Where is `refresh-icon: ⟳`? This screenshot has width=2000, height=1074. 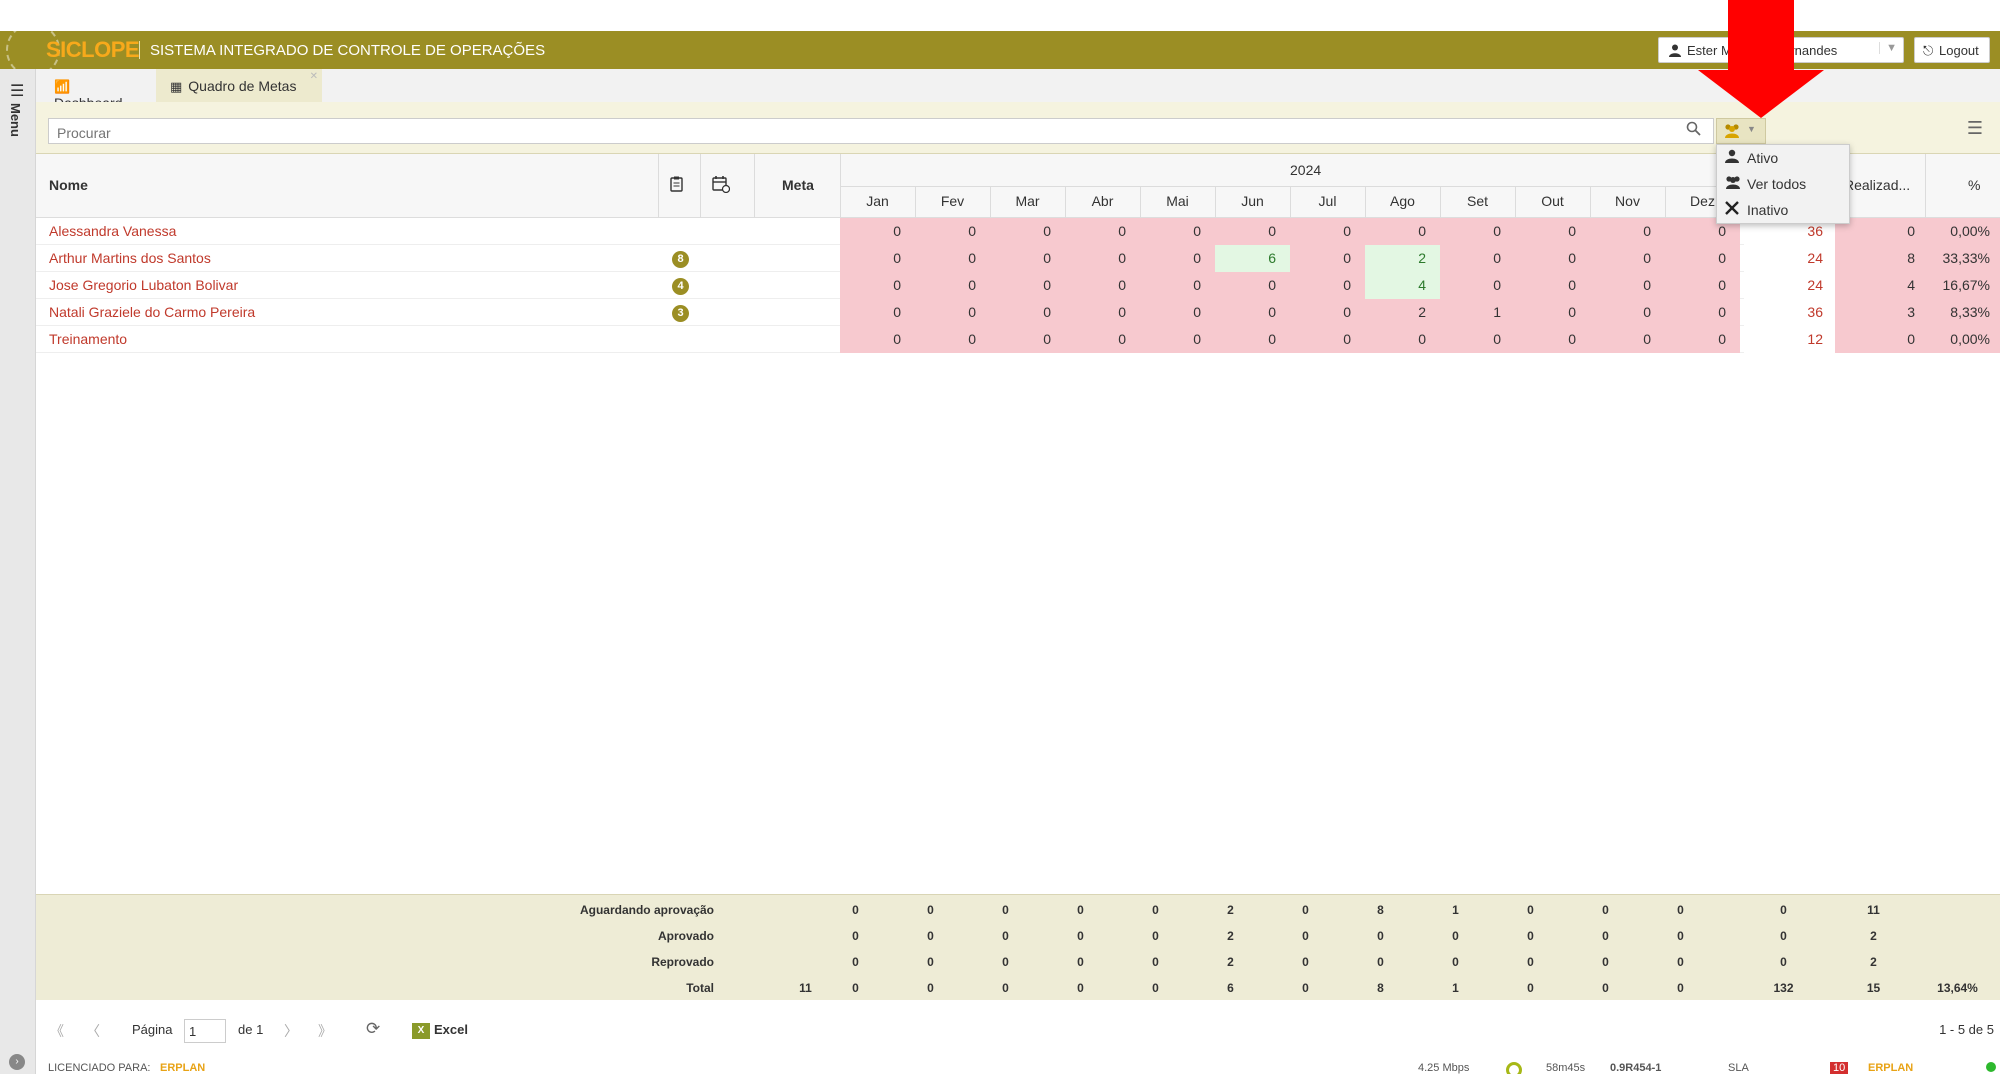
refresh-icon: ⟳ is located at coordinates (373, 1029).